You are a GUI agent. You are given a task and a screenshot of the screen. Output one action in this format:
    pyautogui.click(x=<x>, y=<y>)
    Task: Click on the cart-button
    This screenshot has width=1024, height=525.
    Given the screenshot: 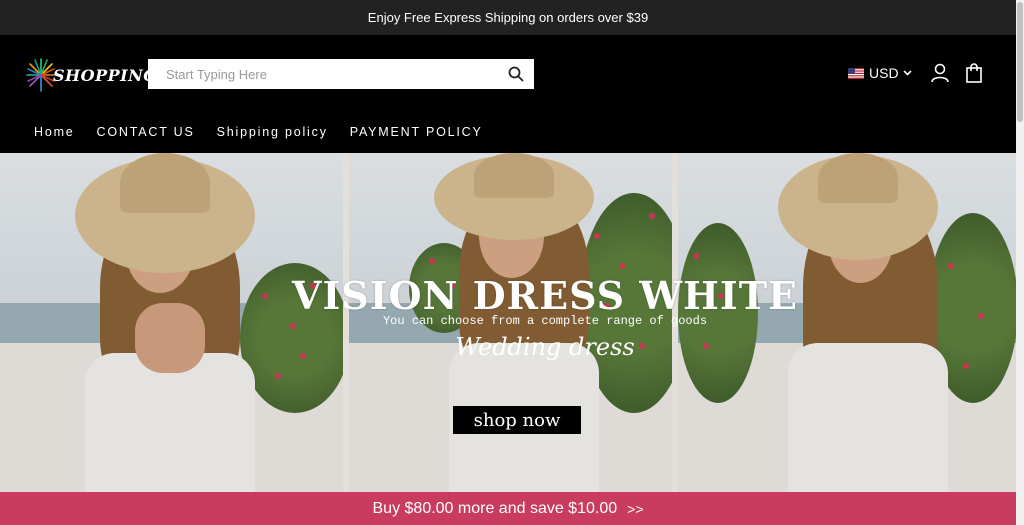 What is the action you would take?
    pyautogui.click(x=974, y=75)
    